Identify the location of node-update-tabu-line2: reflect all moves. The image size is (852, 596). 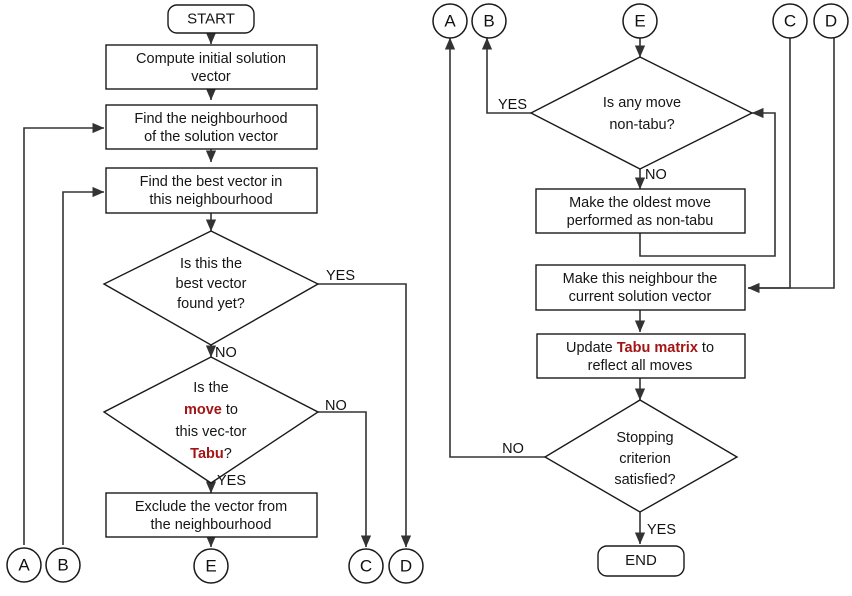
(640, 366).